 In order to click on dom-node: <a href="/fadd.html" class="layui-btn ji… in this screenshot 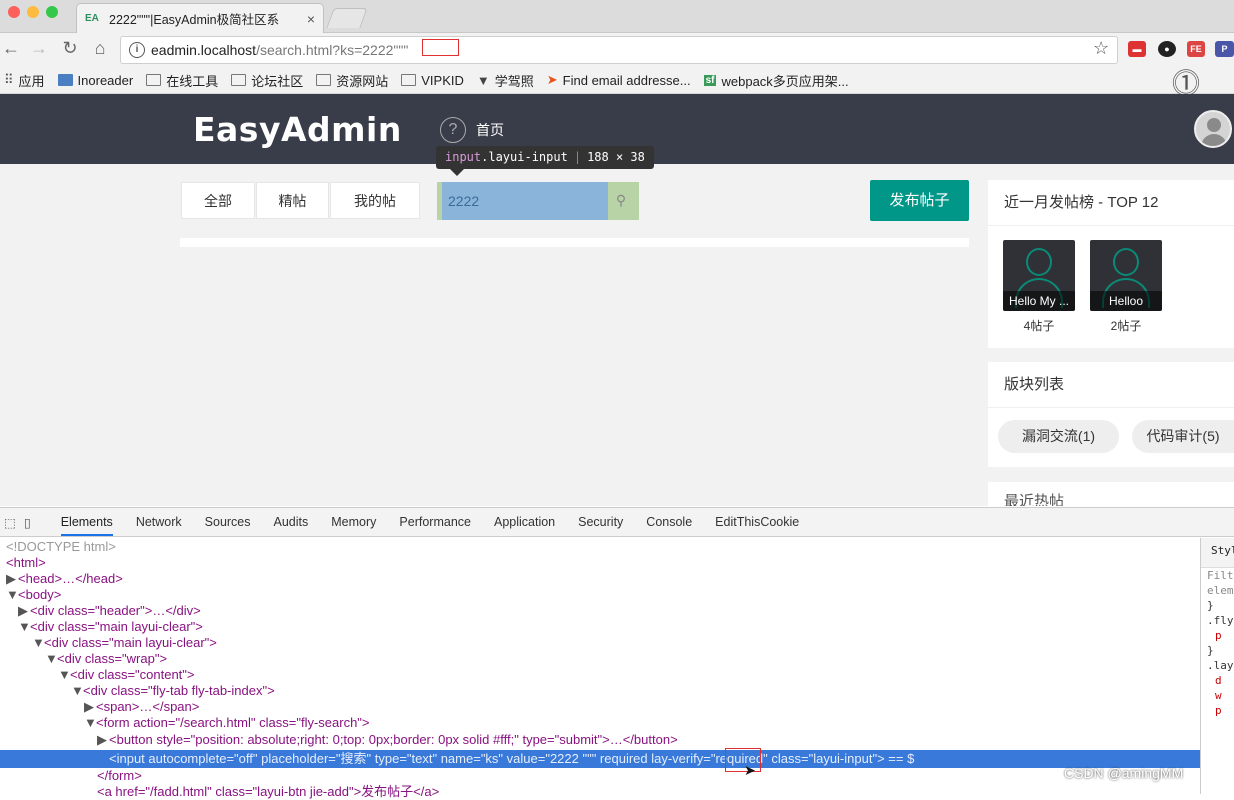, I will do `click(268, 792)`.